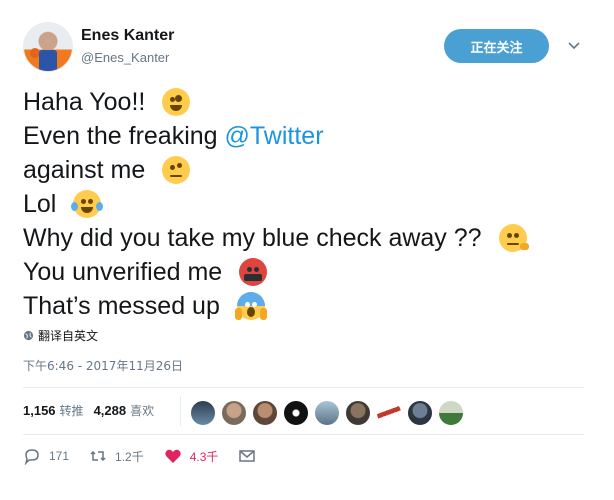 This screenshot has width=614, height=500. Describe the element at coordinates (125, 306) in the screenshot. I see `tweet-line-text: That’s messed up` at that location.